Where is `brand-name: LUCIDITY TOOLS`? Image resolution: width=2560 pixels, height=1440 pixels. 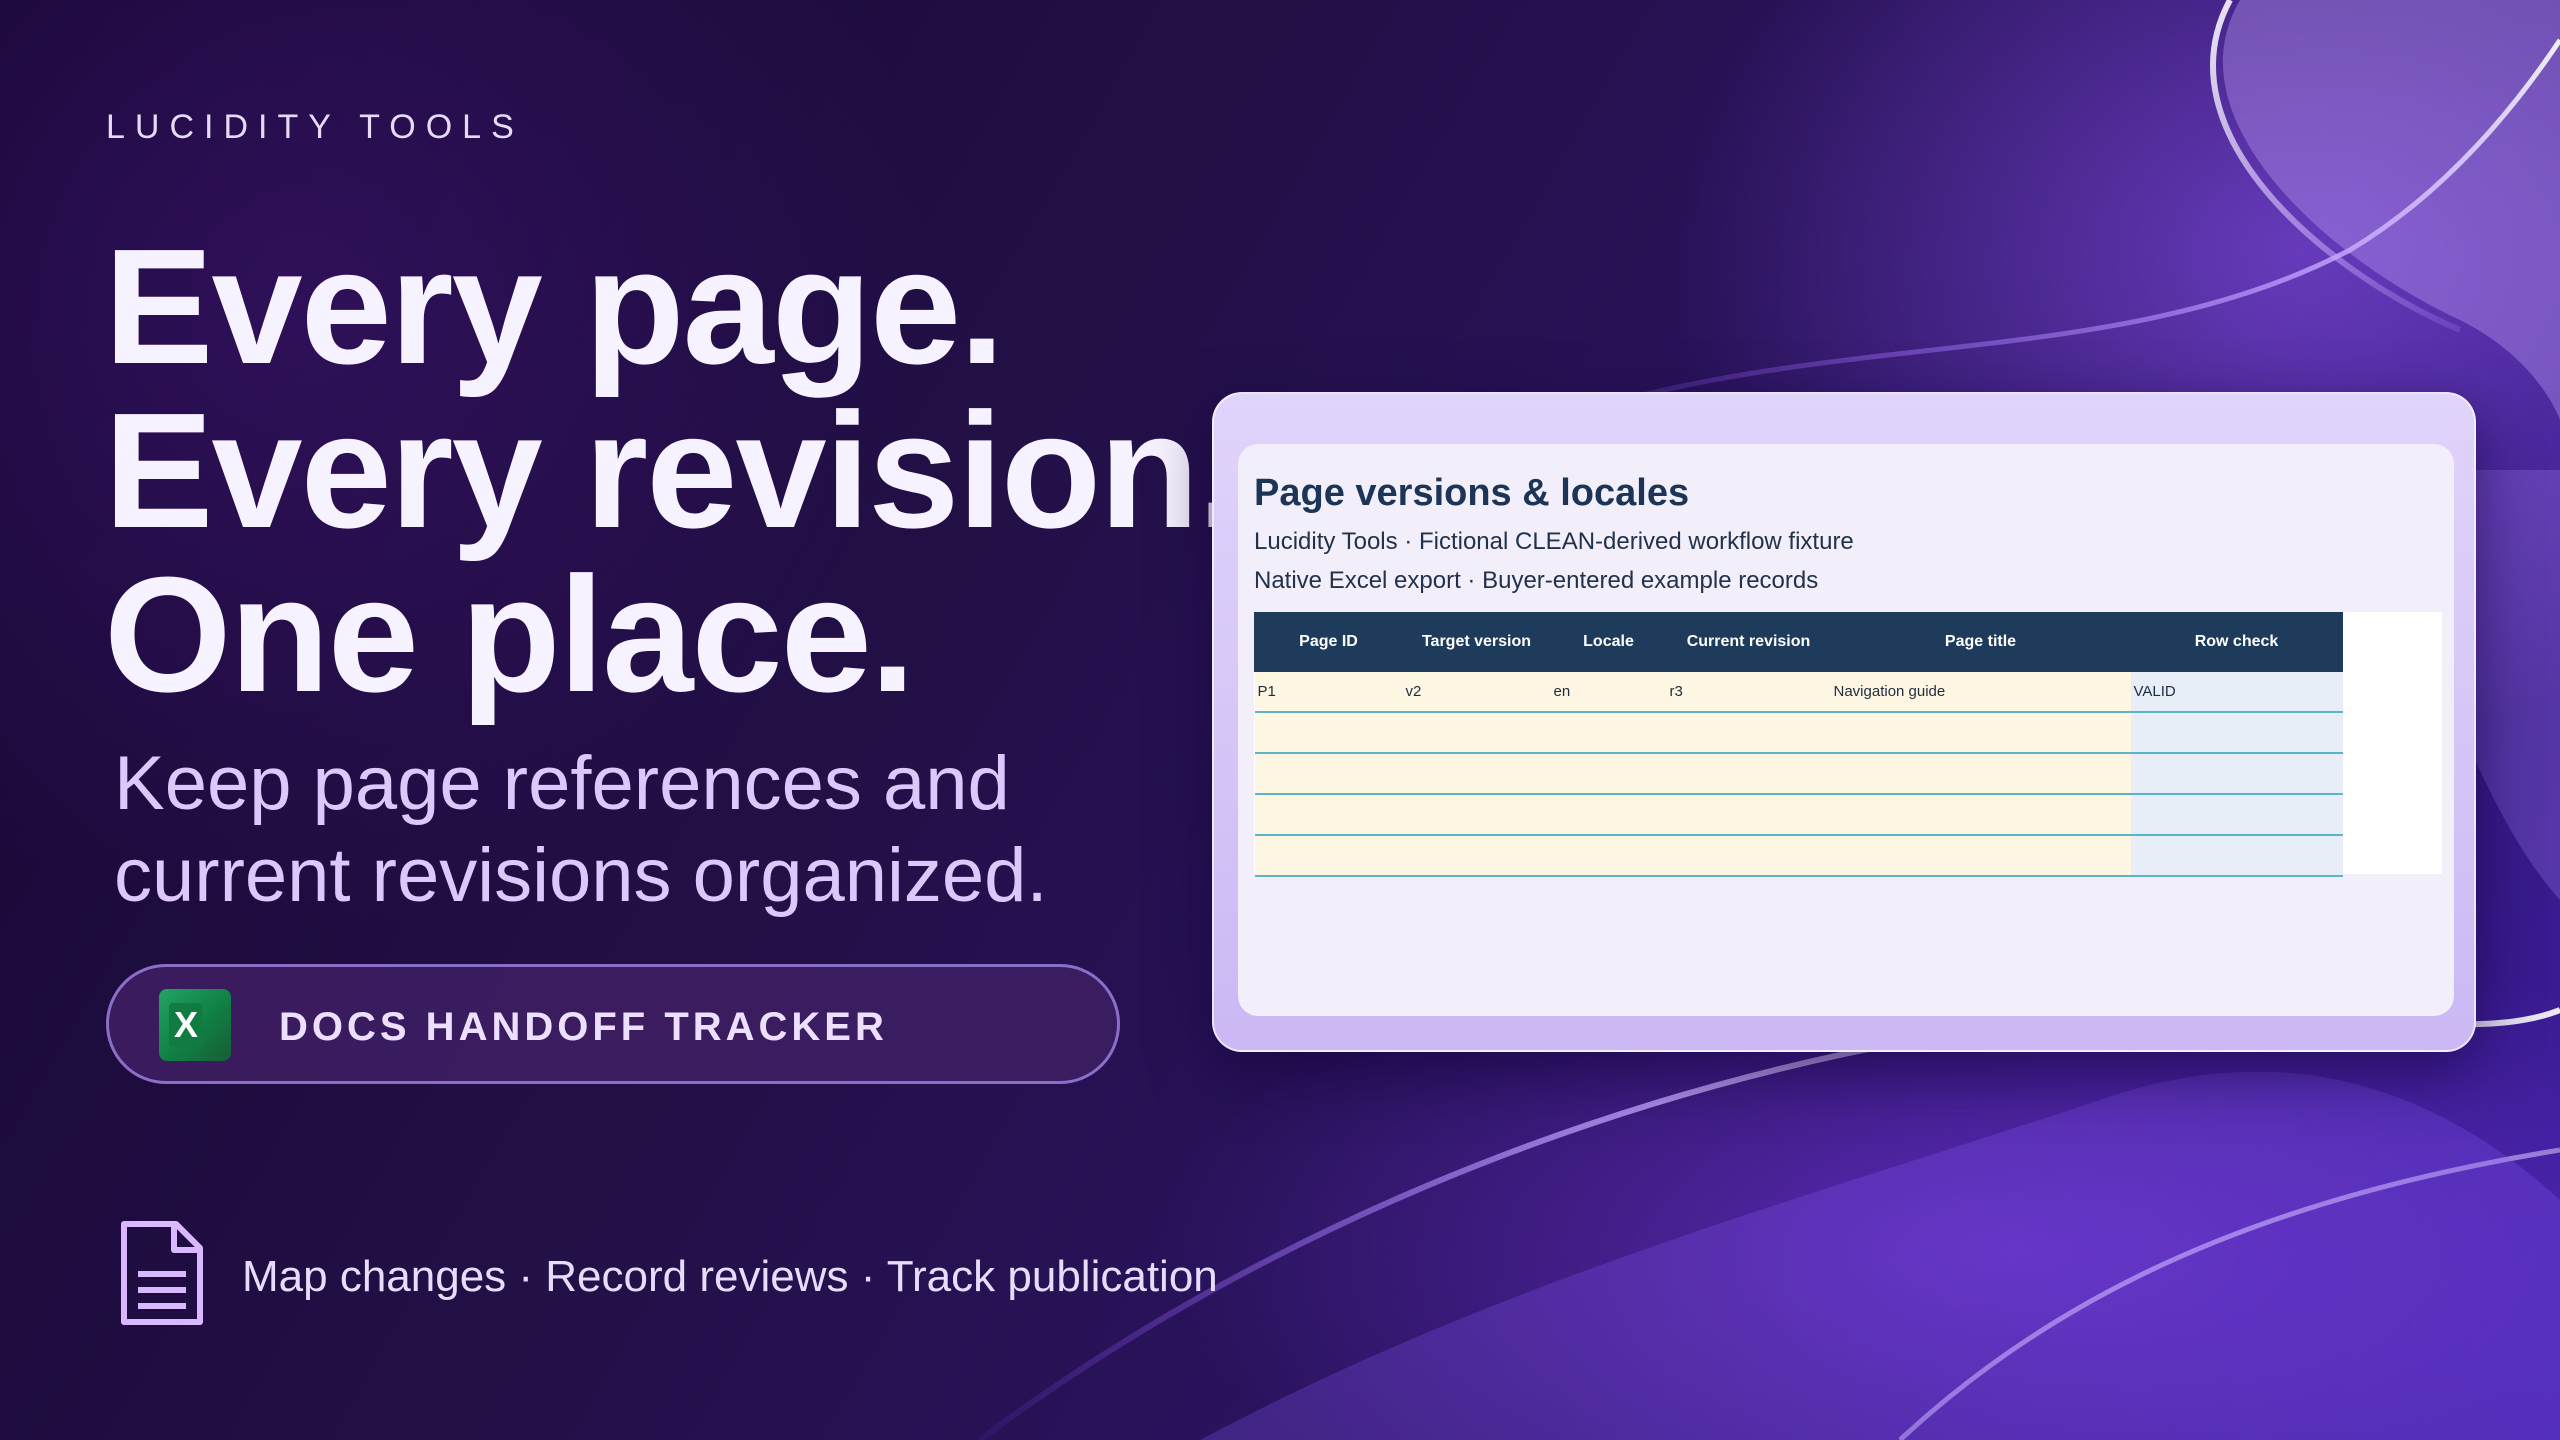 brand-name: LUCIDITY TOOLS is located at coordinates (315, 127).